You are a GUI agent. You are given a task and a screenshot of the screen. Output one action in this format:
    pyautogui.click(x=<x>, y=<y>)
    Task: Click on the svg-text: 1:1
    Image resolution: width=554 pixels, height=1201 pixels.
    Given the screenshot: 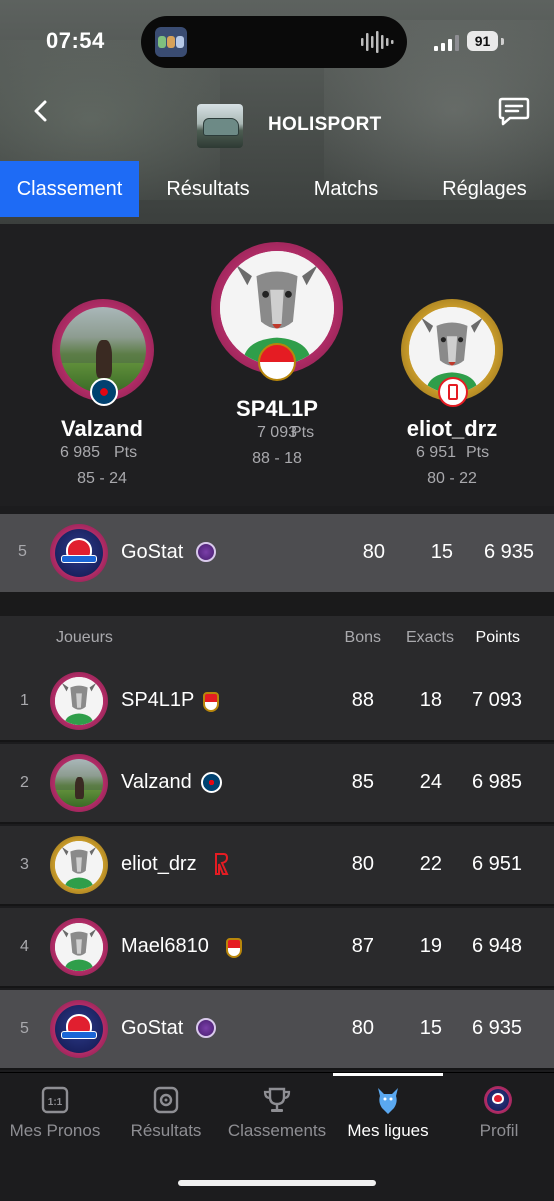 What is the action you would take?
    pyautogui.click(x=55, y=1102)
    